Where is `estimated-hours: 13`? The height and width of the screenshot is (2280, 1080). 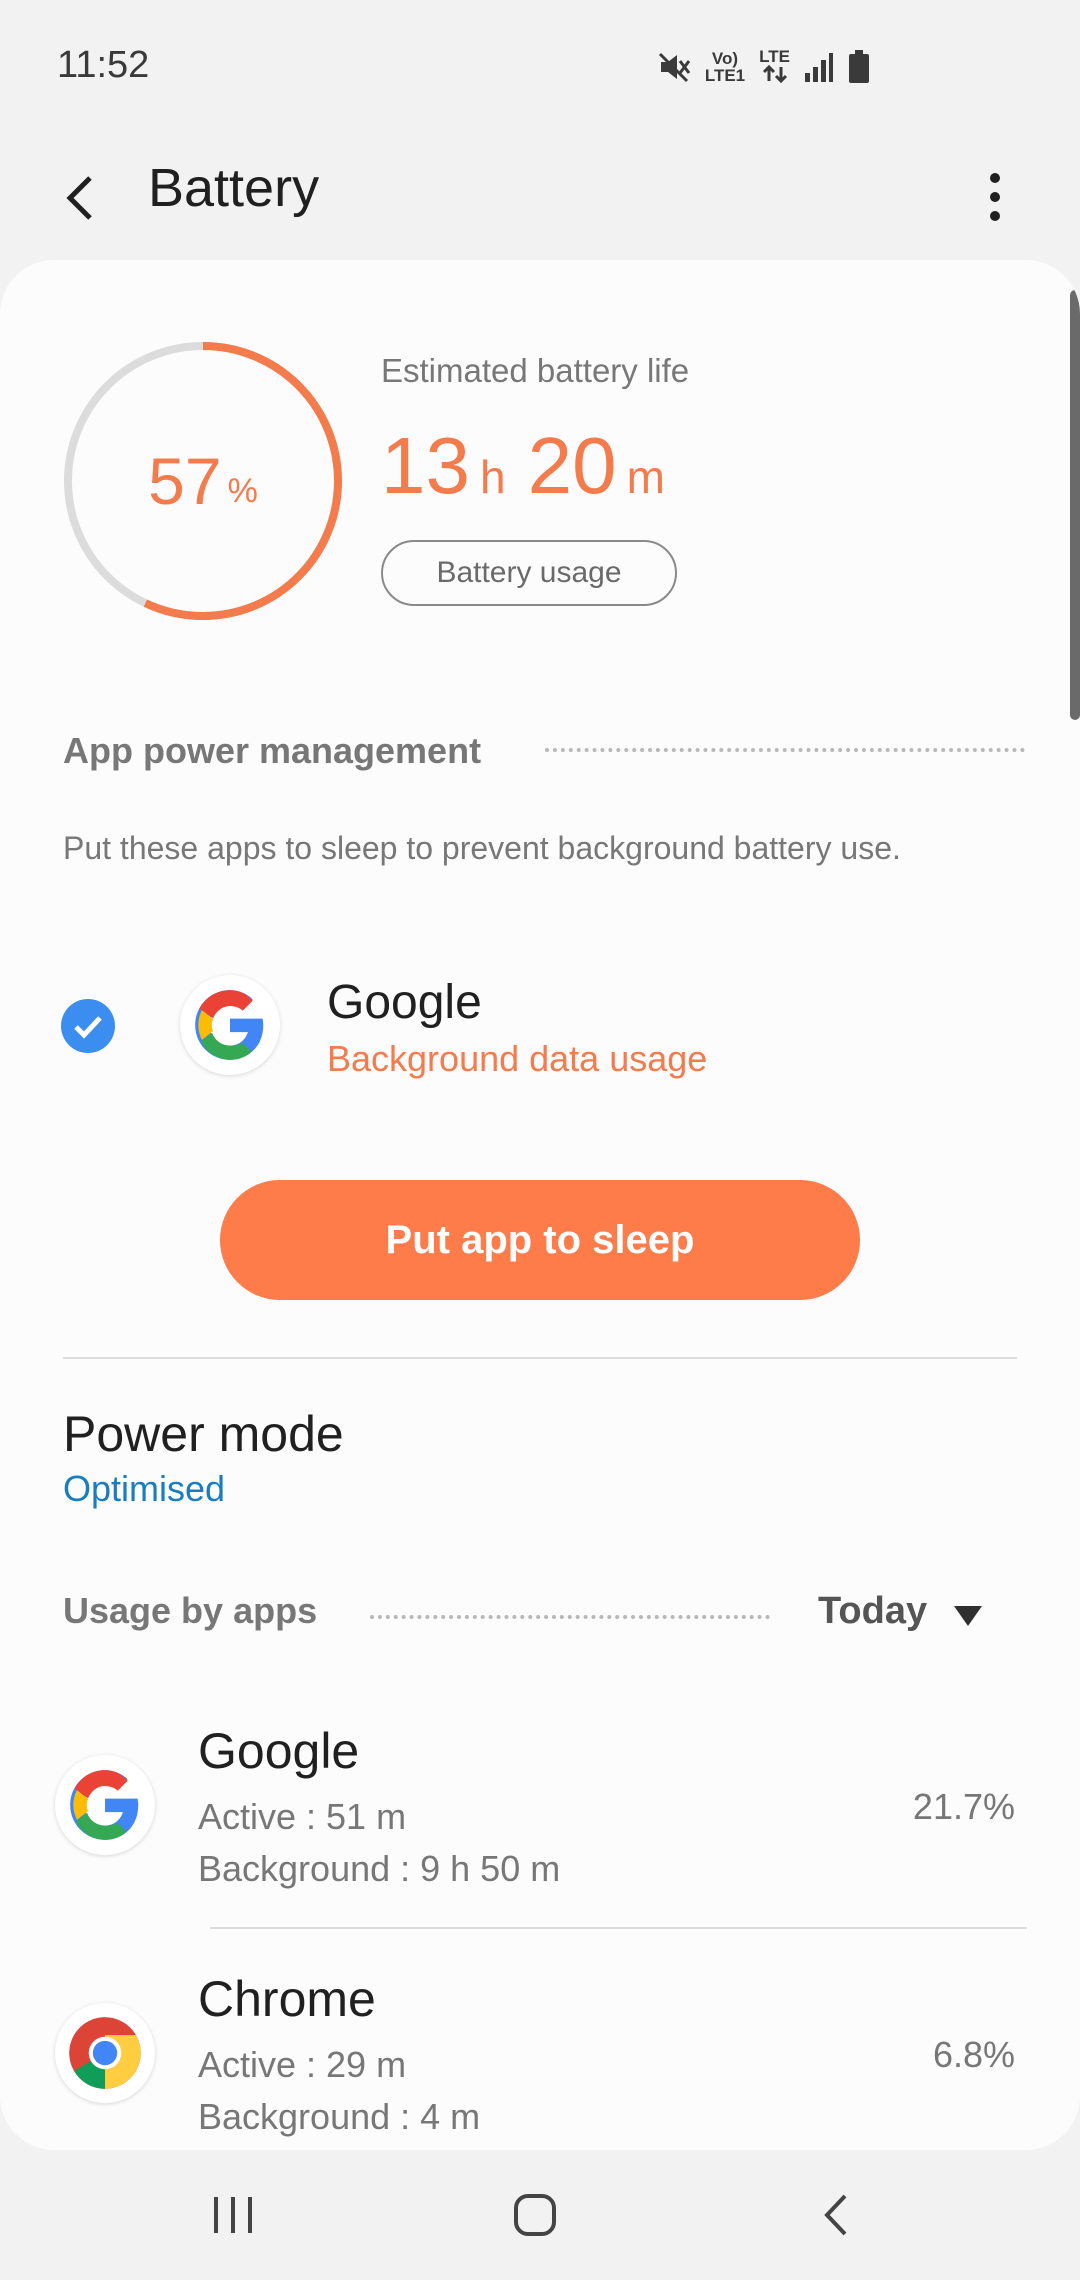
estimated-hours: 13 is located at coordinates (425, 465).